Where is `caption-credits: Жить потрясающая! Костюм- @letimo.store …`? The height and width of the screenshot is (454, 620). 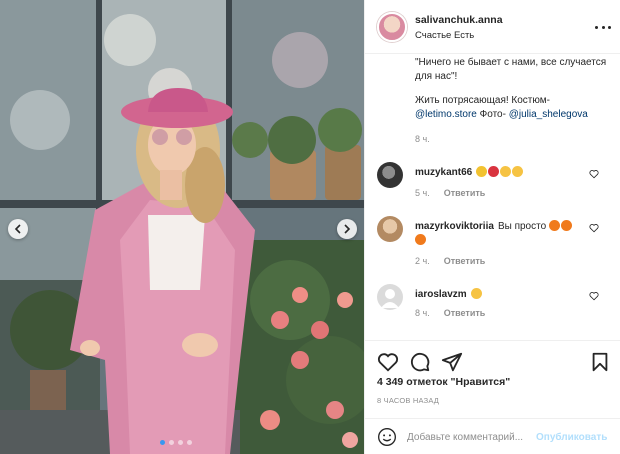 caption-credits: Жить потрясающая! Костюм- @letimo.store … is located at coordinates (513, 108).